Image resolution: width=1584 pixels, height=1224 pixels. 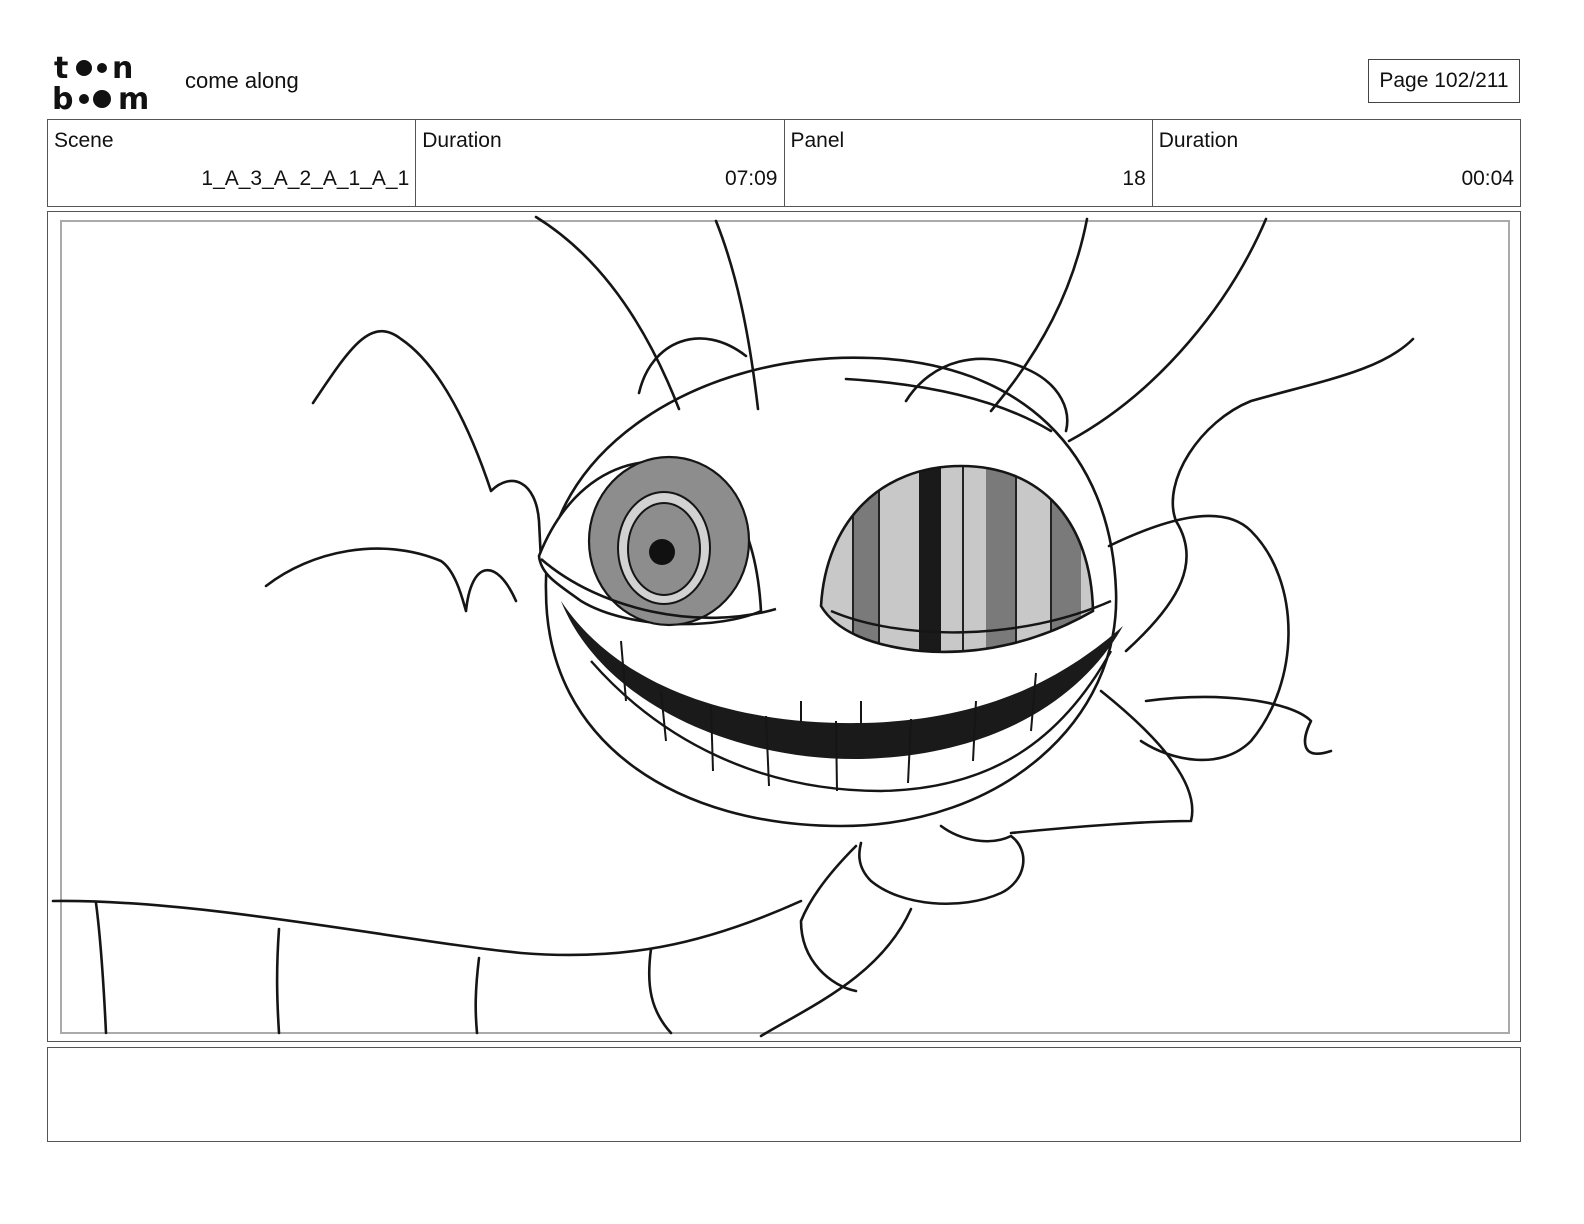 What do you see at coordinates (1487, 178) in the screenshot?
I see `panel-duration-value: 00:04` at bounding box center [1487, 178].